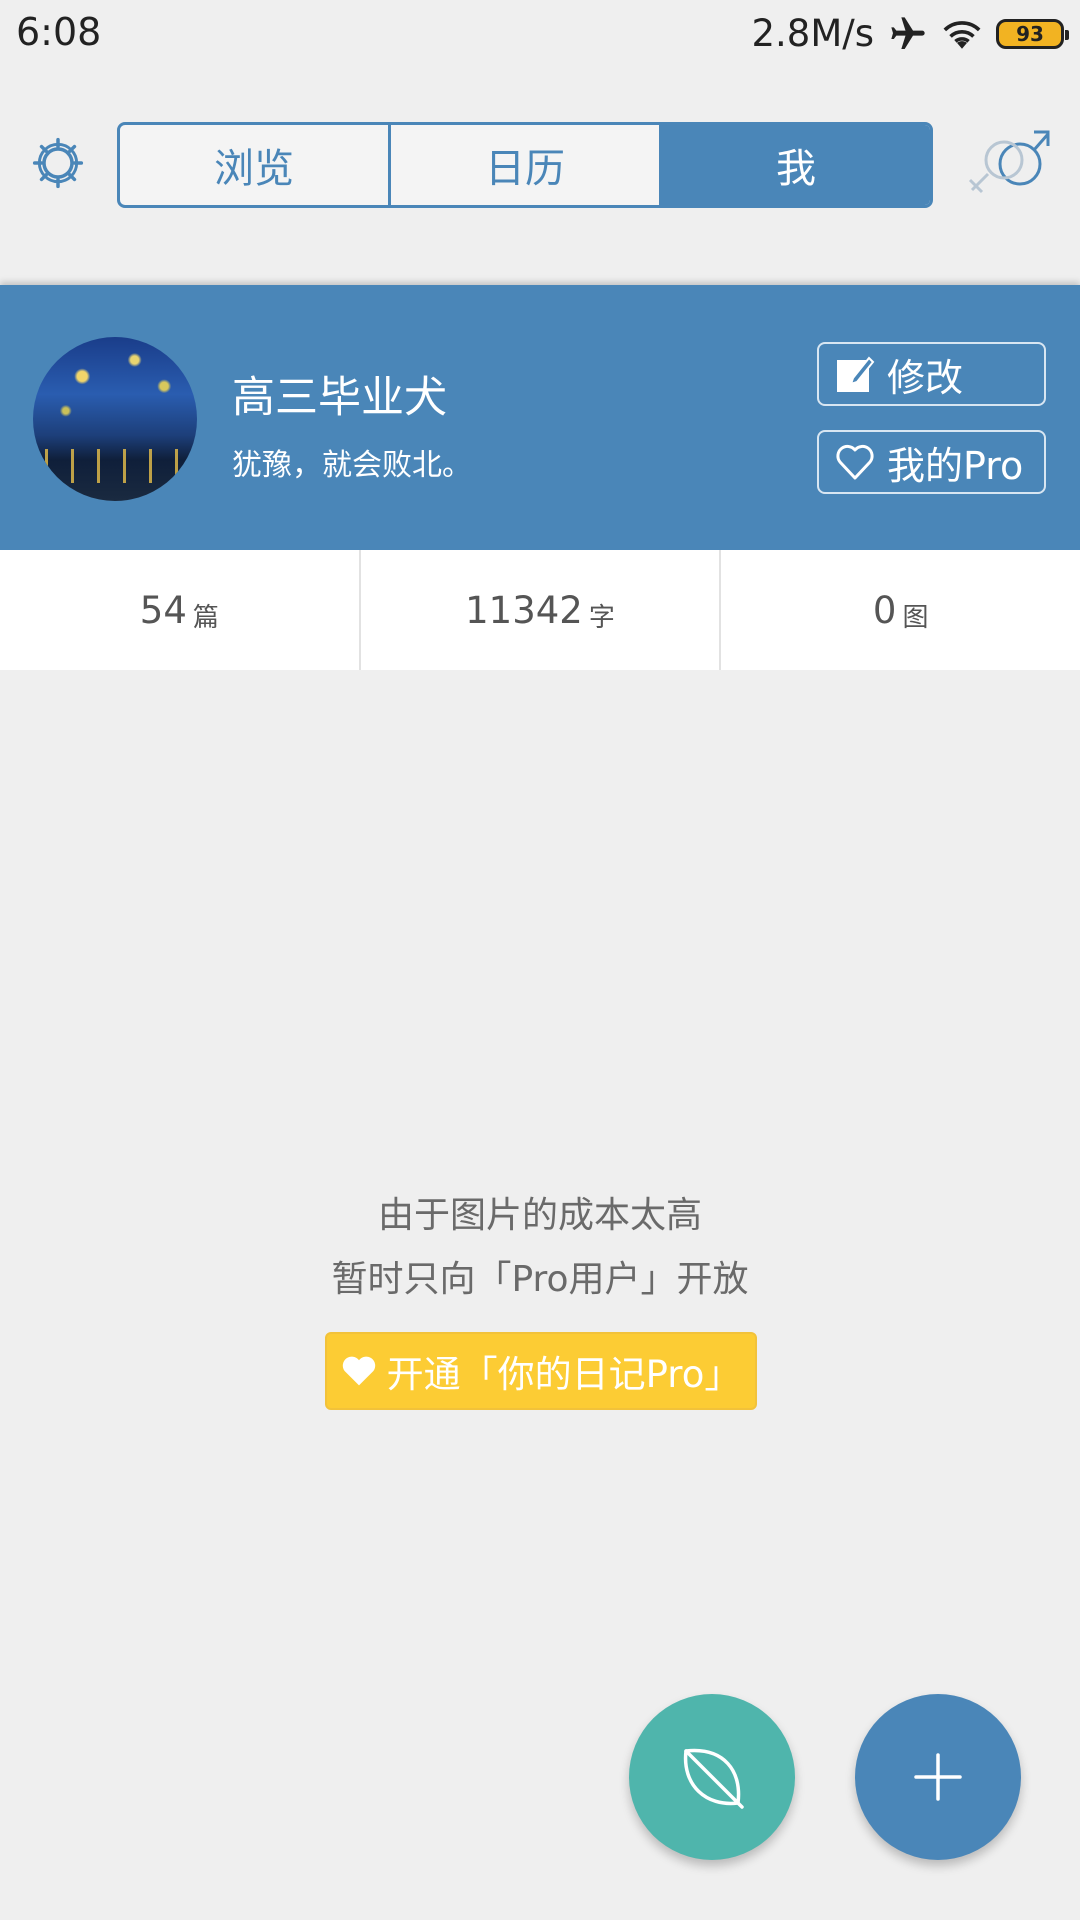 The image size is (1080, 1920). I want to click on tab-calendar: 日历, so click(523, 165).